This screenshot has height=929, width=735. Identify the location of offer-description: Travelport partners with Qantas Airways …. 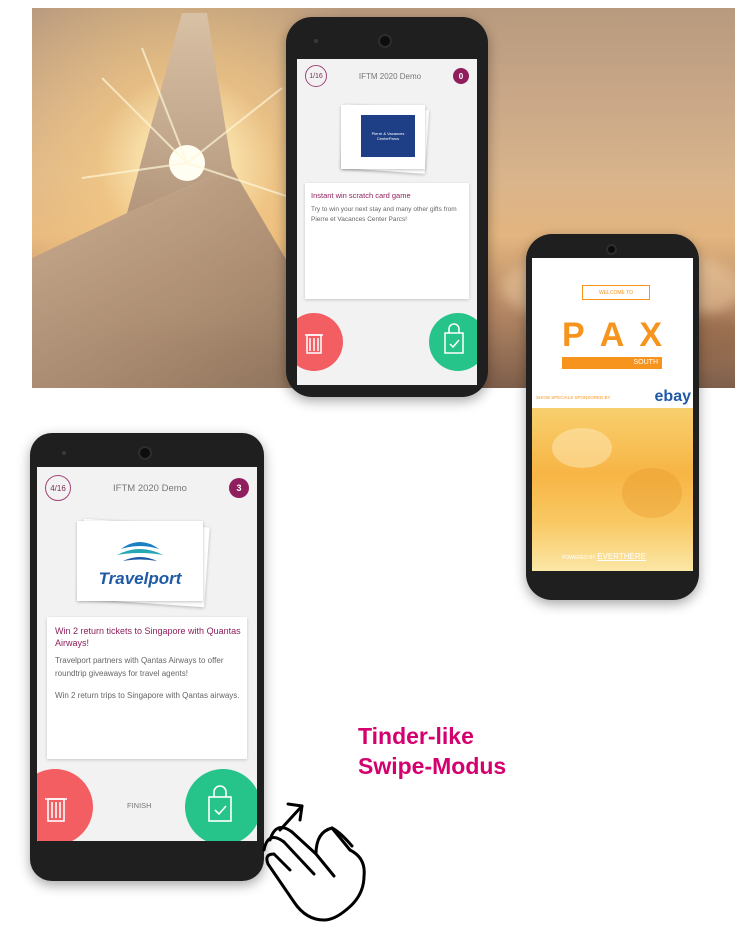
(147, 678).